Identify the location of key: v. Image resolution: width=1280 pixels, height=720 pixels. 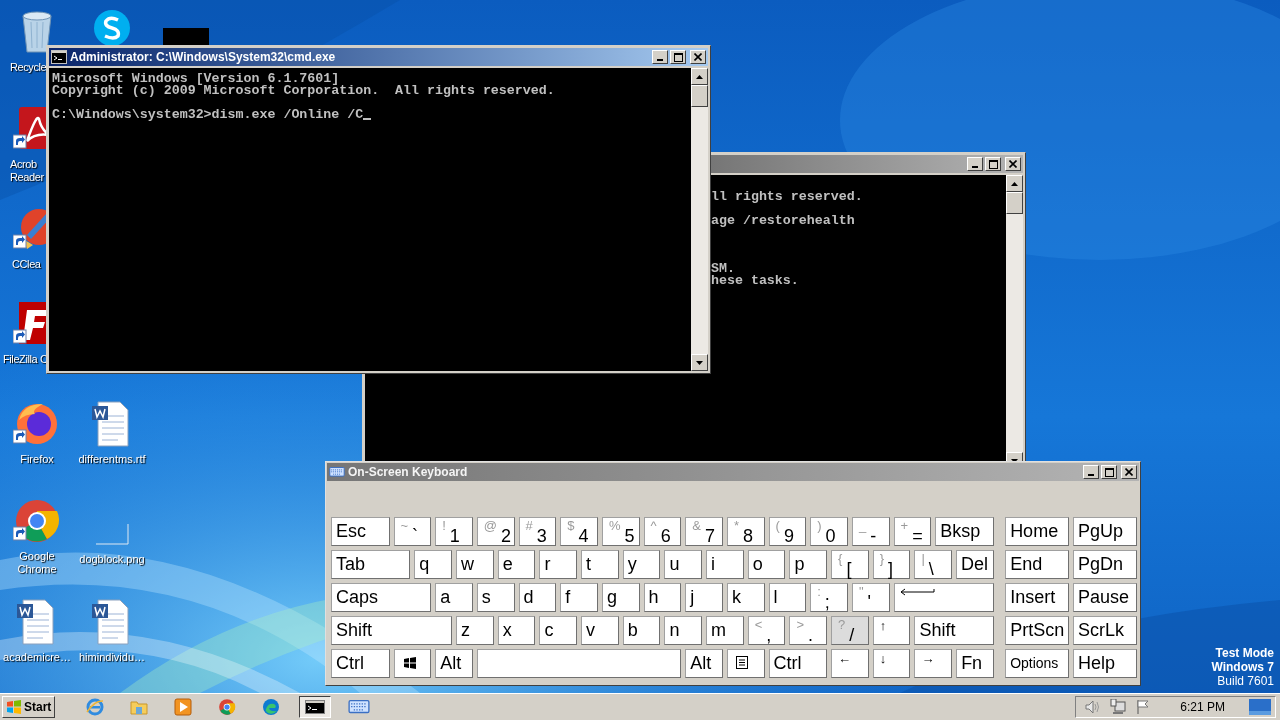
(600, 630).